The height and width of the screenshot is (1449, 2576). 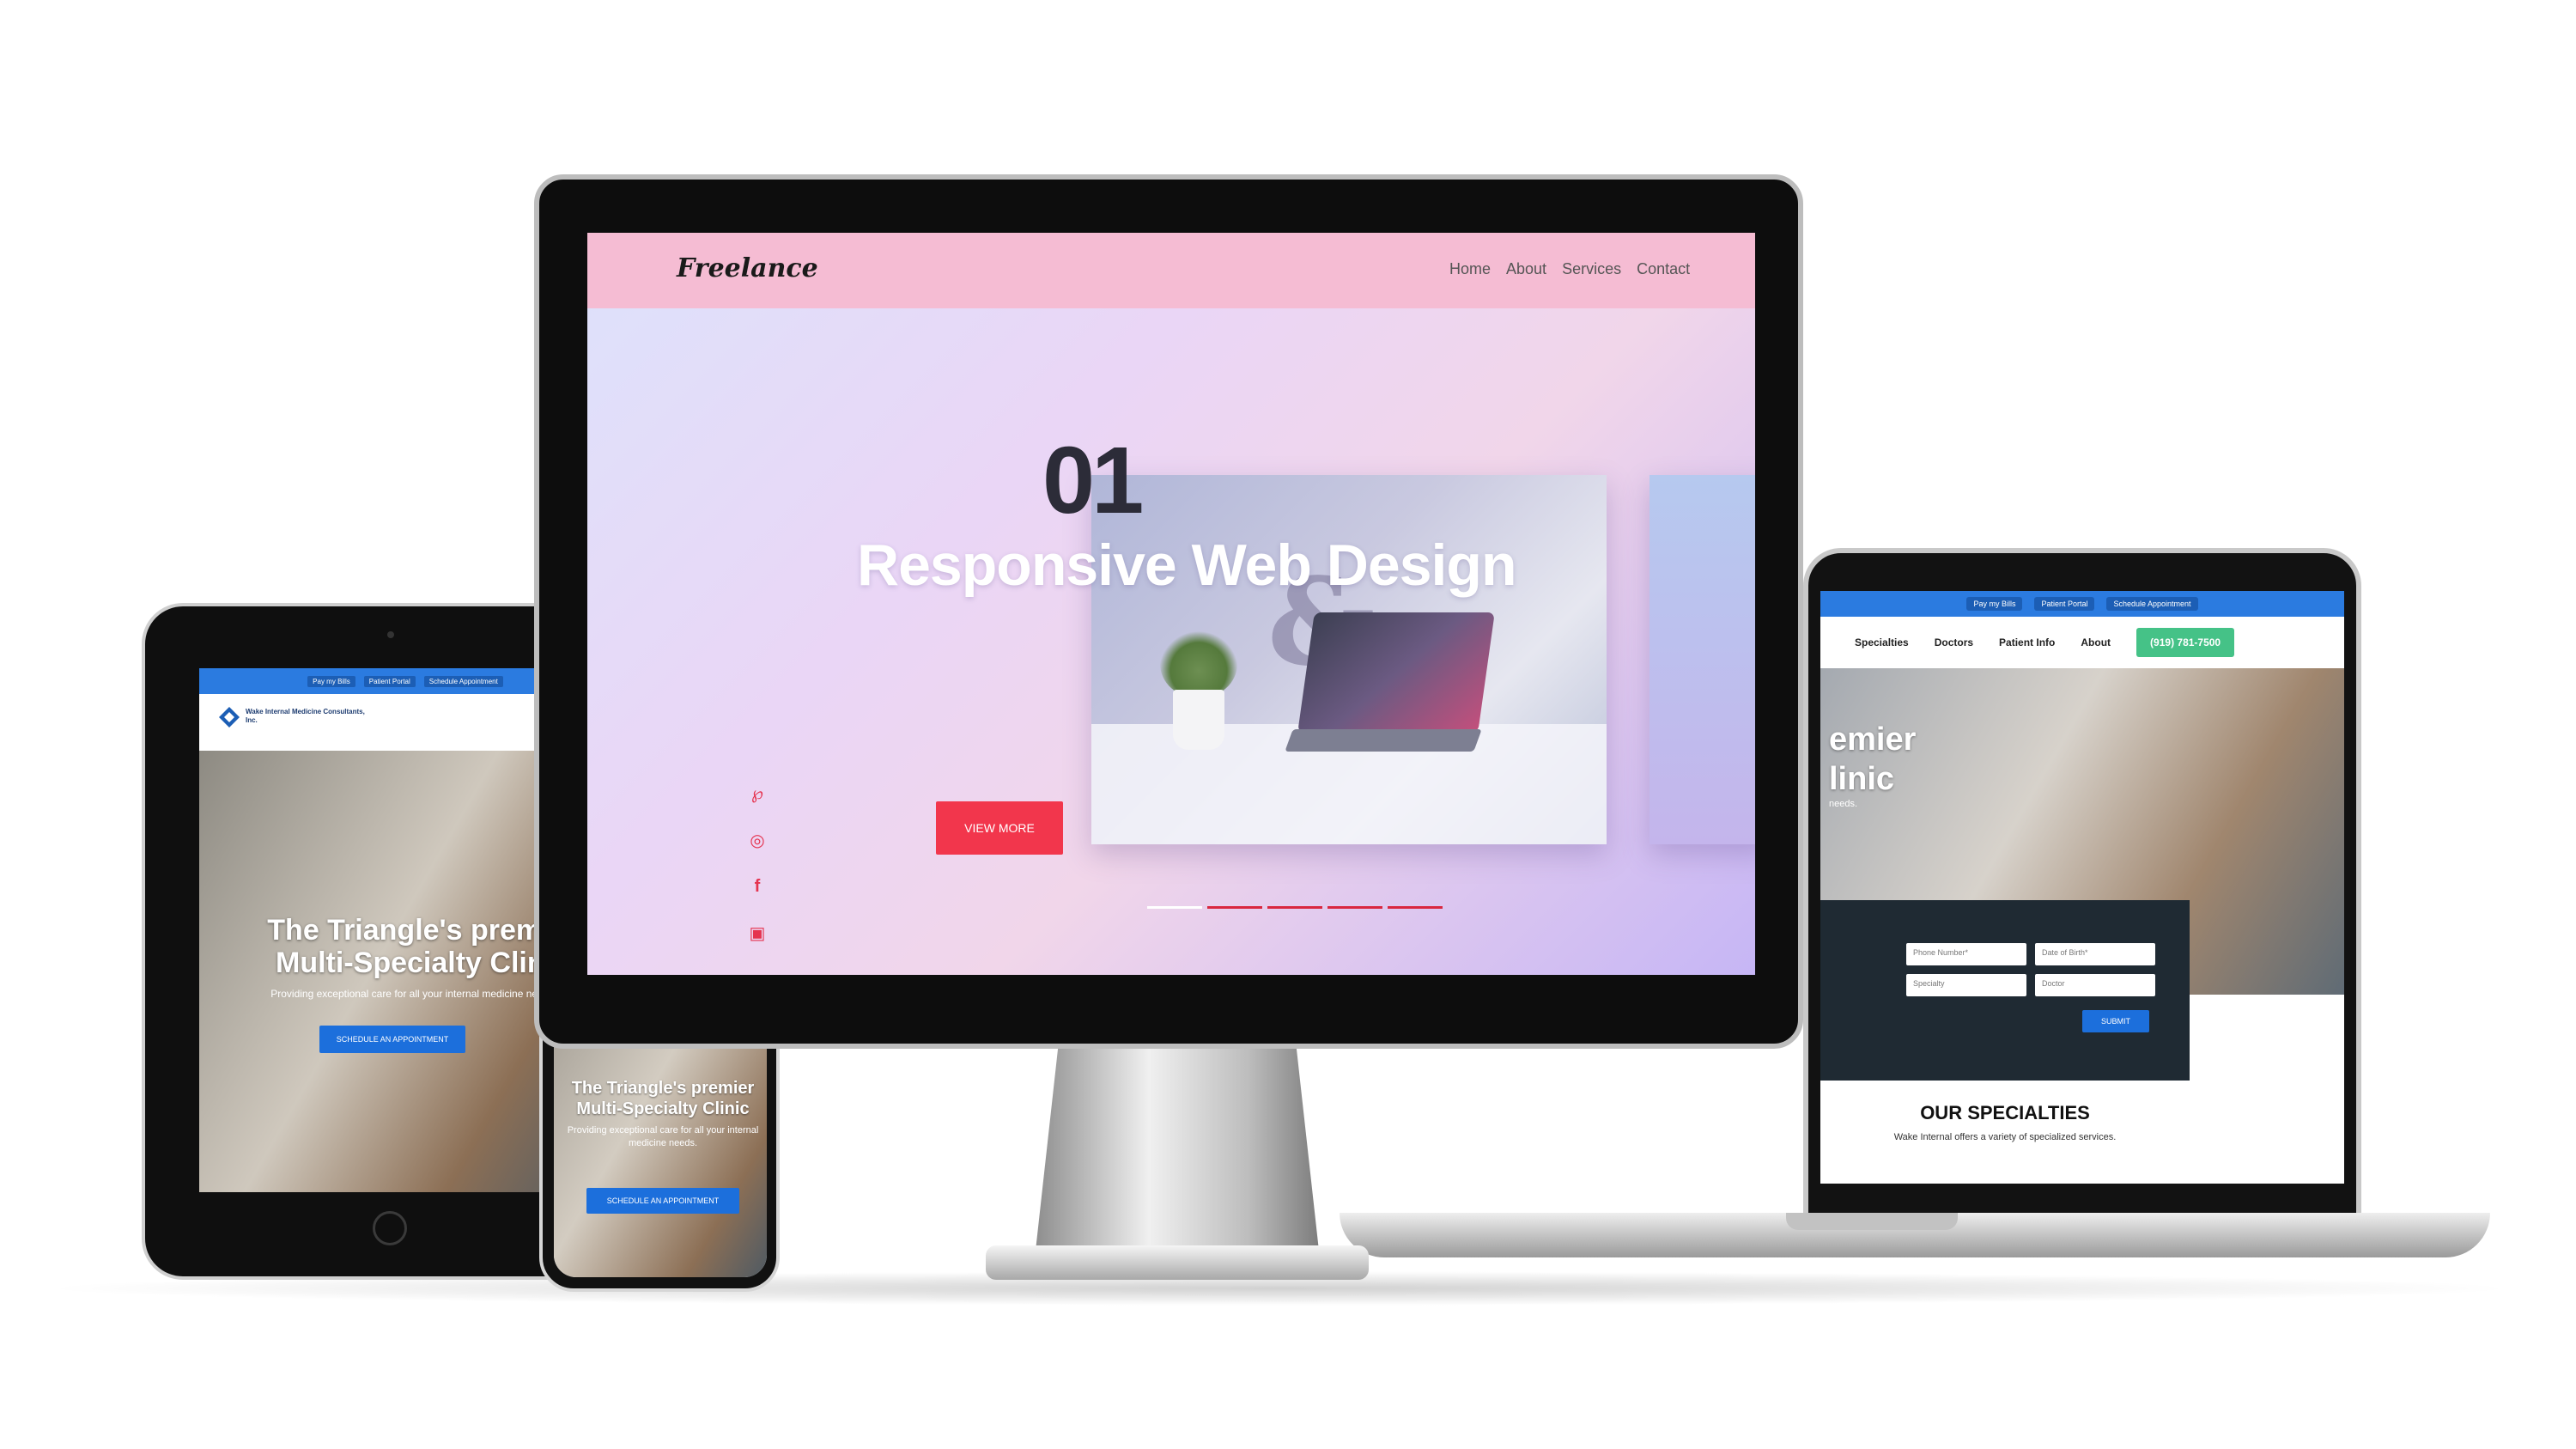 I want to click on clinic-logo-icon, so click(x=229, y=717).